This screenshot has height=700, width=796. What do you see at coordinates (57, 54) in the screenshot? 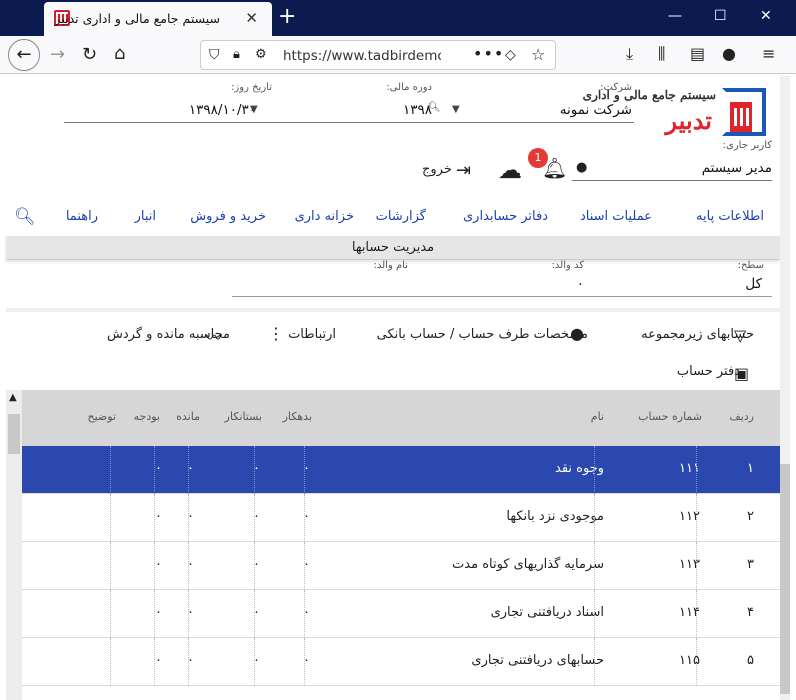
I see `forward-arrow-icon: →` at bounding box center [57, 54].